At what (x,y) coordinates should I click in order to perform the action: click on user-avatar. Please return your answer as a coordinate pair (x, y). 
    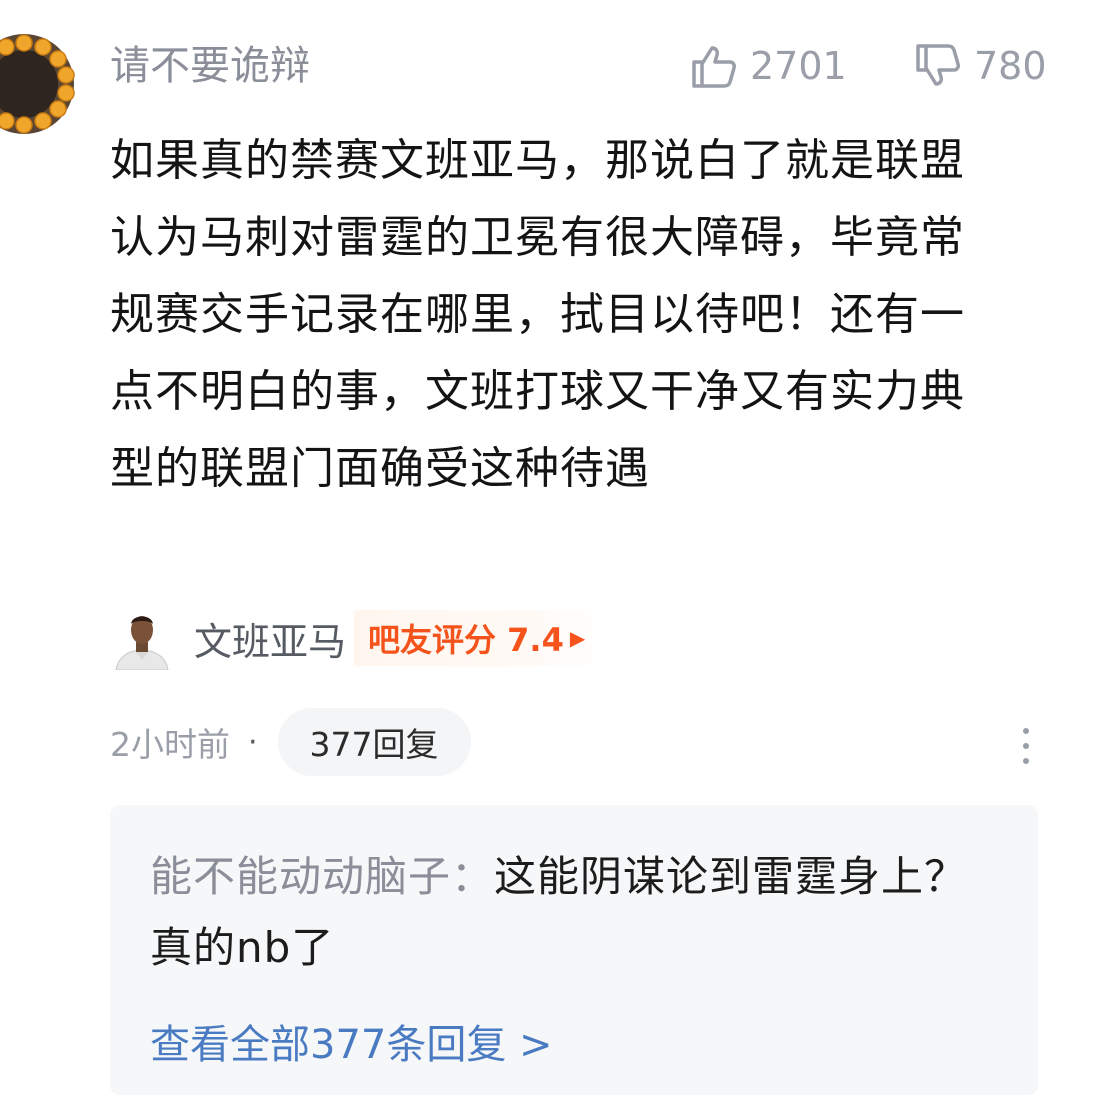
    Looking at the image, I should click on (39, 84).